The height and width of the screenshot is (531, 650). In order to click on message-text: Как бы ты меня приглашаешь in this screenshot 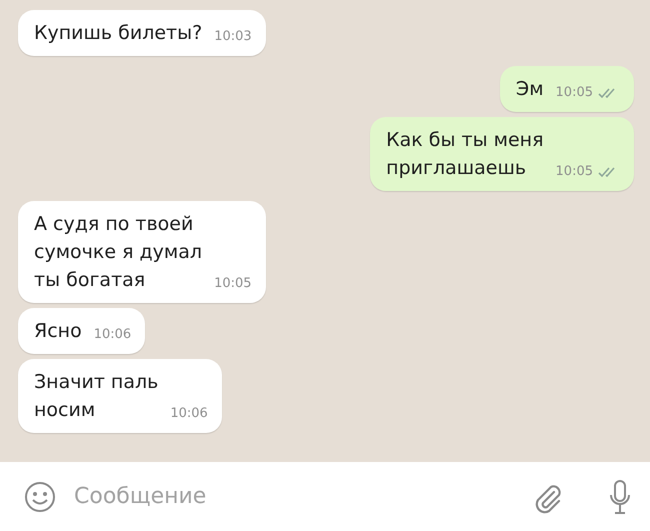, I will do `click(465, 154)`.